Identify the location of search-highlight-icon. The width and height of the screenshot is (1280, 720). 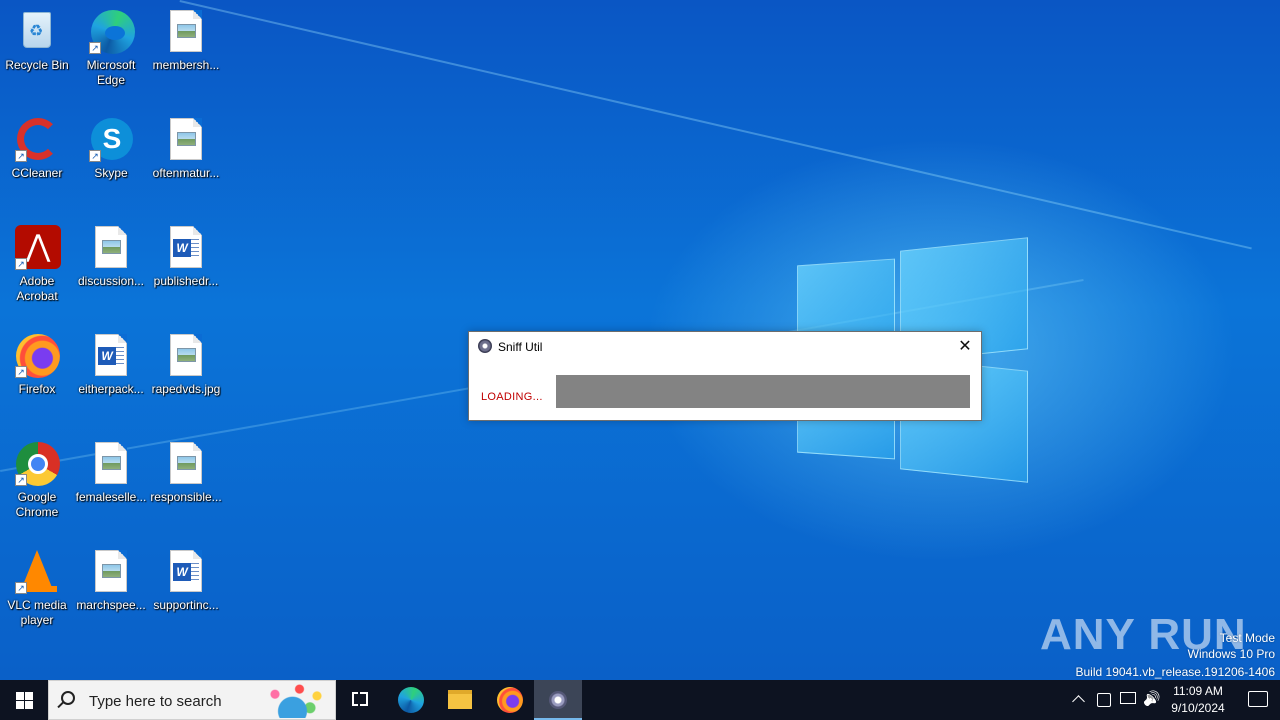
(296, 701).